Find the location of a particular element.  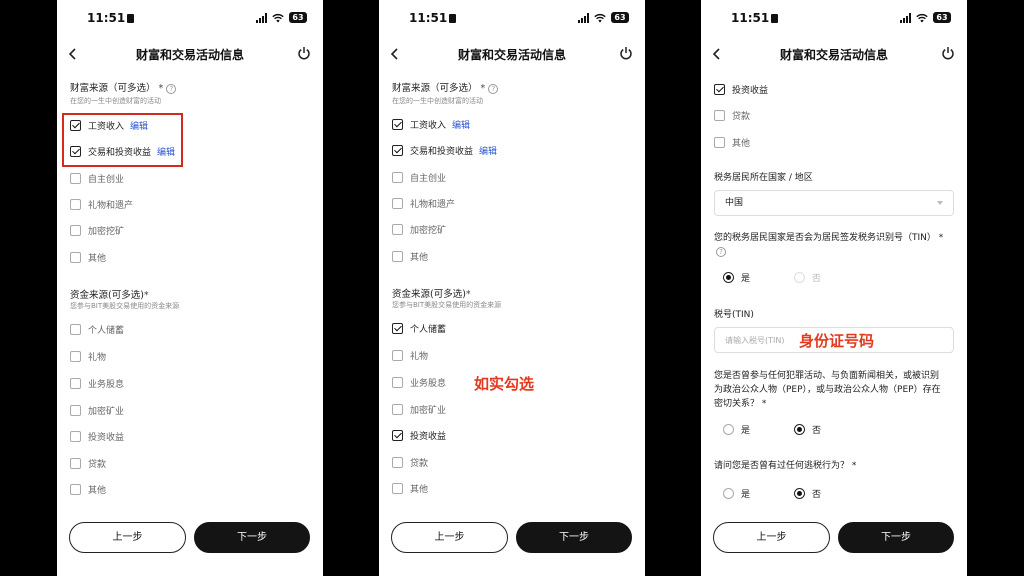

tin-input is located at coordinates (763, 340).